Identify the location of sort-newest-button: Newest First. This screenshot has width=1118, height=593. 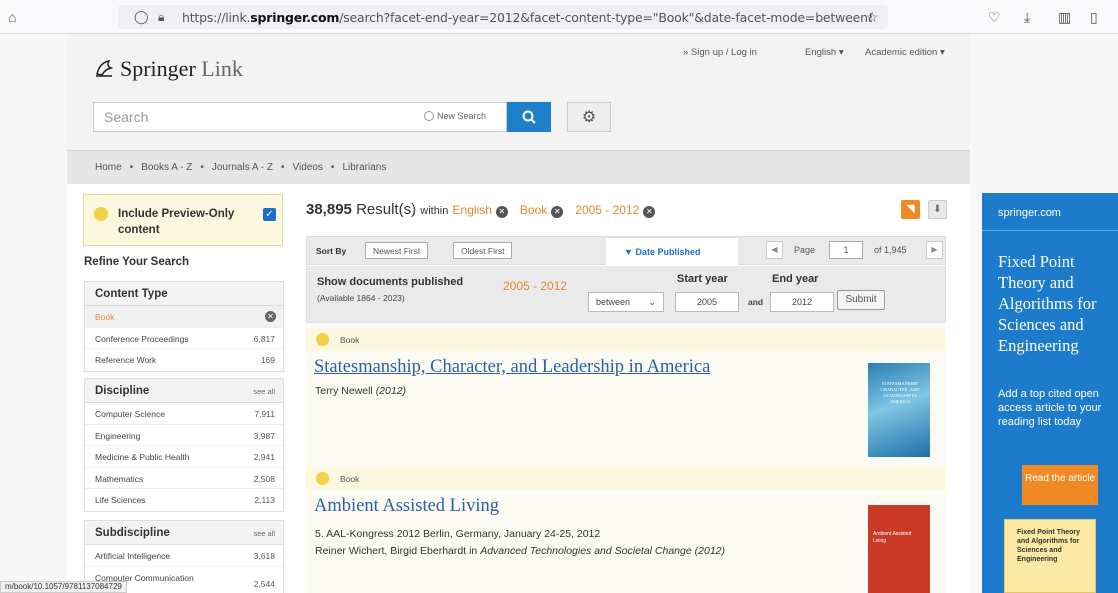
(397, 250).